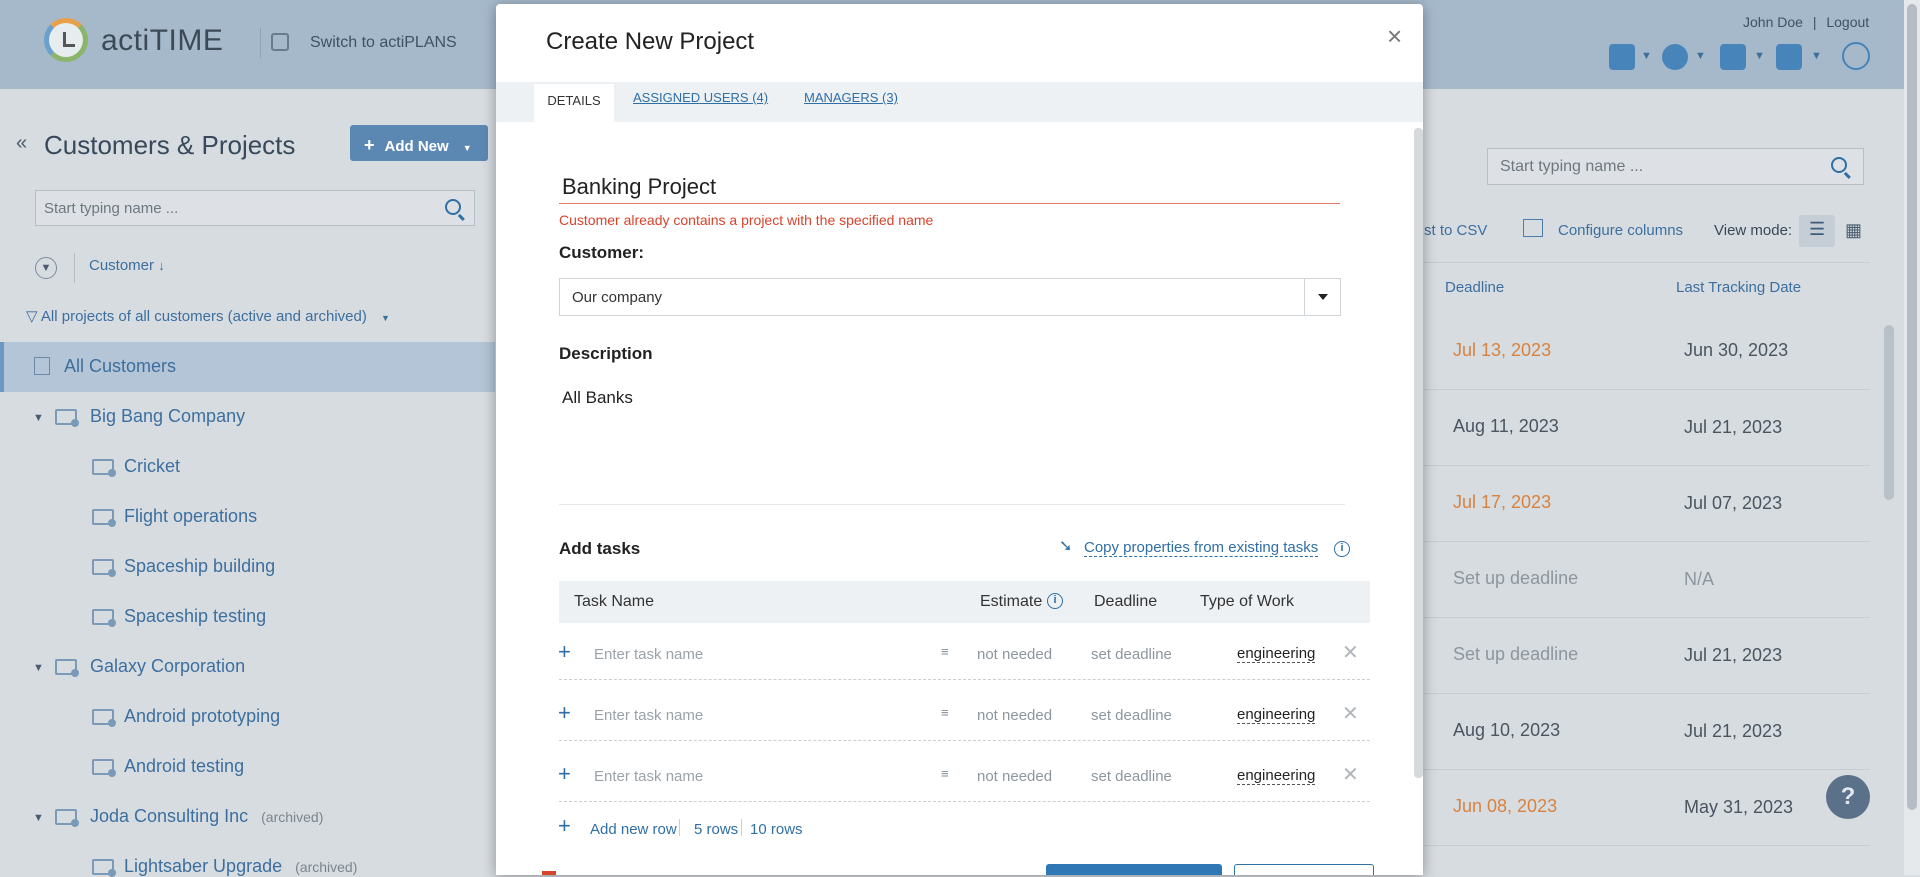 The image size is (1920, 877). Describe the element at coordinates (167, 666) in the screenshot. I see `customer-item: Galaxy Corporation` at that location.